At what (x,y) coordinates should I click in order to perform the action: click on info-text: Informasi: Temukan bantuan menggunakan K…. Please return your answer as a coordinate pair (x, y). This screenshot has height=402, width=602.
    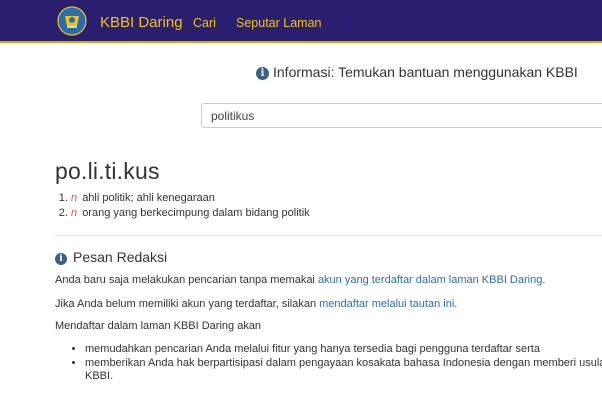
    Looking at the image, I should click on (425, 72).